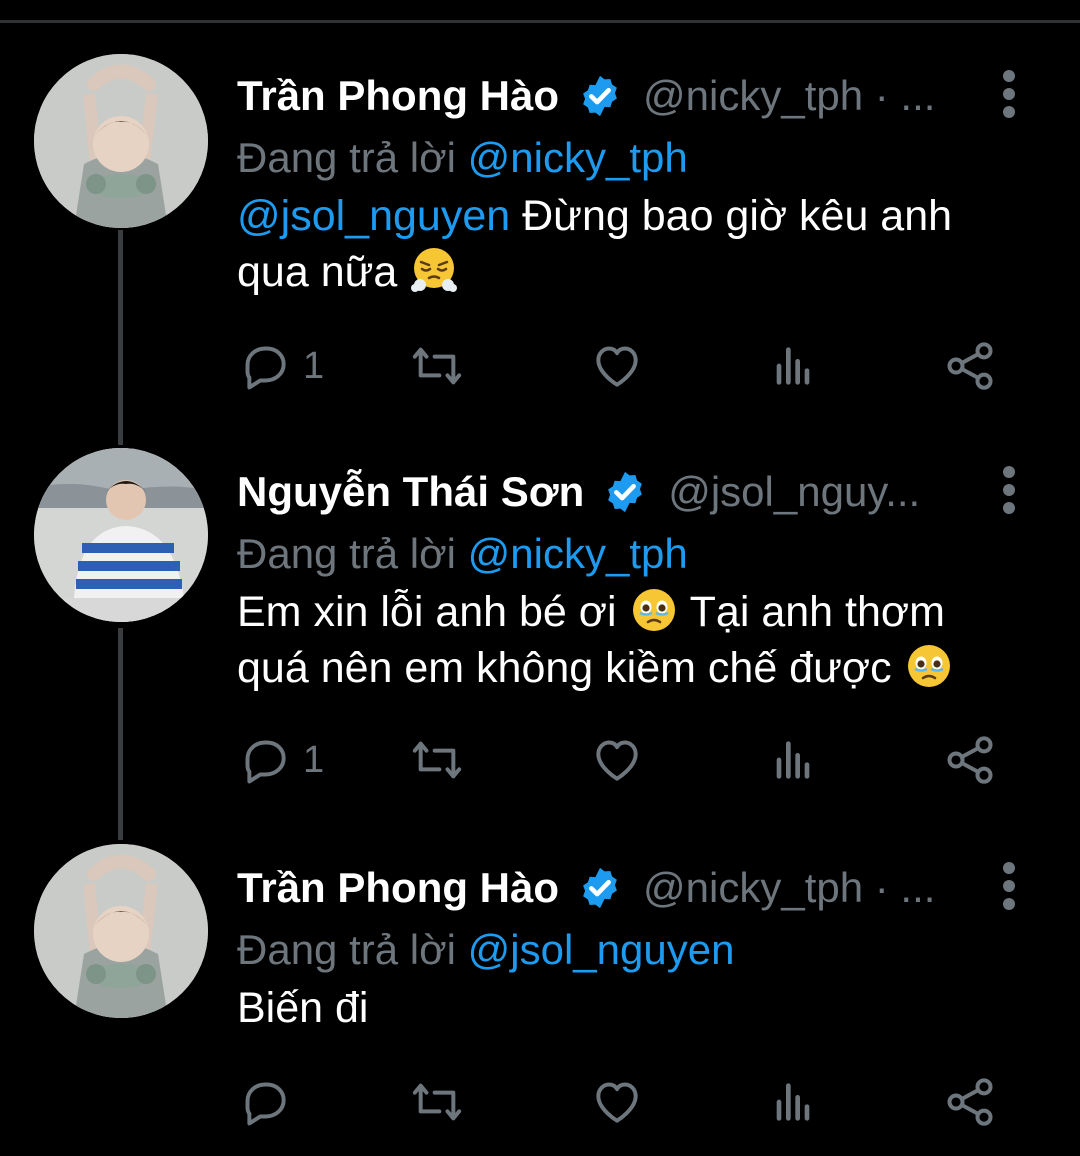 The image size is (1080, 1156). I want to click on huffing-face-emoji-icon, so click(434, 270).